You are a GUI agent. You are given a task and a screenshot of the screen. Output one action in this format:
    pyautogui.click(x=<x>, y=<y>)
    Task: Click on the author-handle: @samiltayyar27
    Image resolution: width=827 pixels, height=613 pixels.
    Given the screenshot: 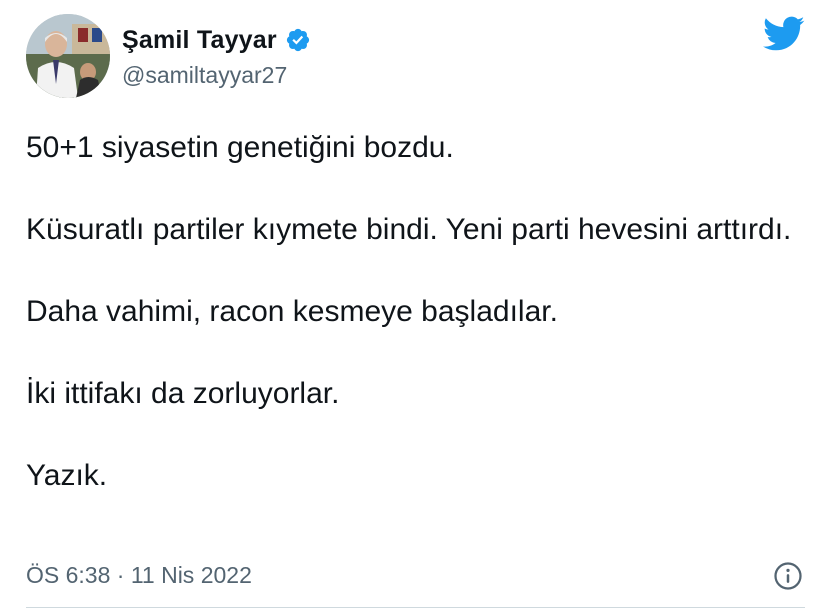 What is the action you would take?
    pyautogui.click(x=204, y=75)
    